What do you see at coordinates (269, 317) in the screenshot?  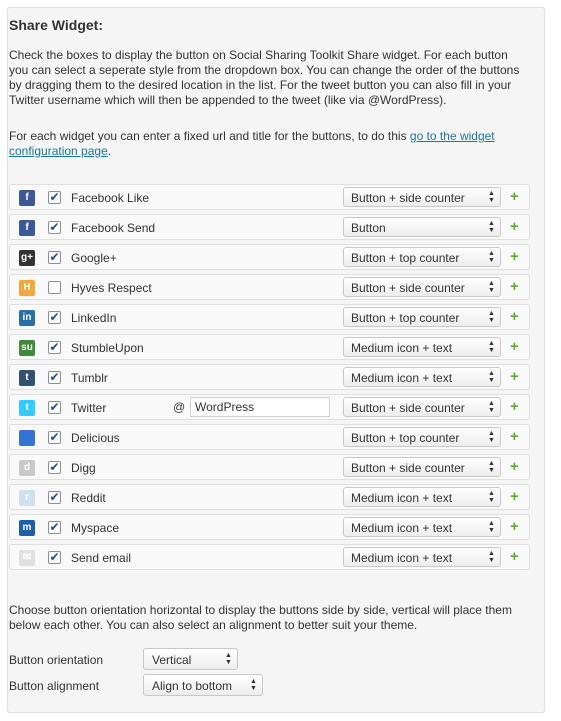 I see `service-row: in ✔ LinkedIn Button + top counter ▲ ▼ +` at bounding box center [269, 317].